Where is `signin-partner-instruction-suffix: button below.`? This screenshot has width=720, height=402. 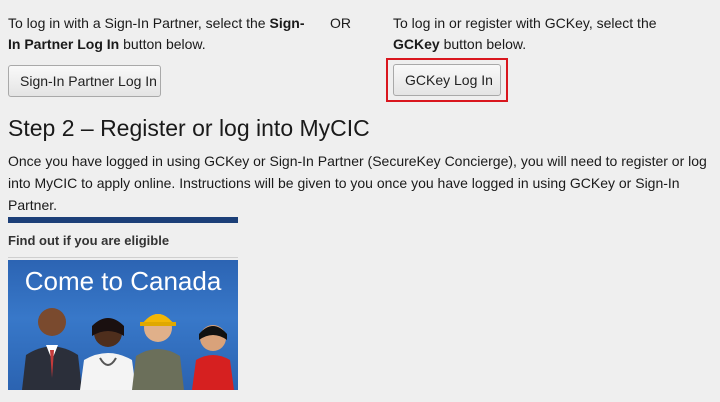 signin-partner-instruction-suffix: button below. is located at coordinates (162, 44).